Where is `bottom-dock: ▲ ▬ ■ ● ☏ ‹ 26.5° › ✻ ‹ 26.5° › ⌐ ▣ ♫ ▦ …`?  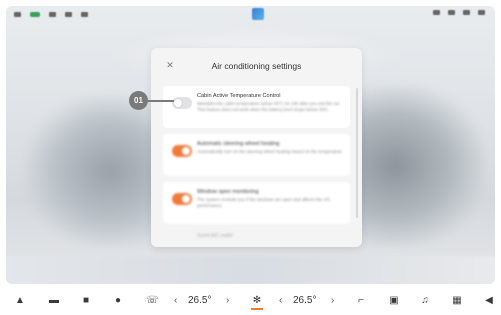
bottom-dock: ▲ ▬ ■ ● ☏ ‹ 26.5° › ✻ ‹ 26.5° › ⌐ ▣ ♫ ▦ … is located at coordinates (250, 301).